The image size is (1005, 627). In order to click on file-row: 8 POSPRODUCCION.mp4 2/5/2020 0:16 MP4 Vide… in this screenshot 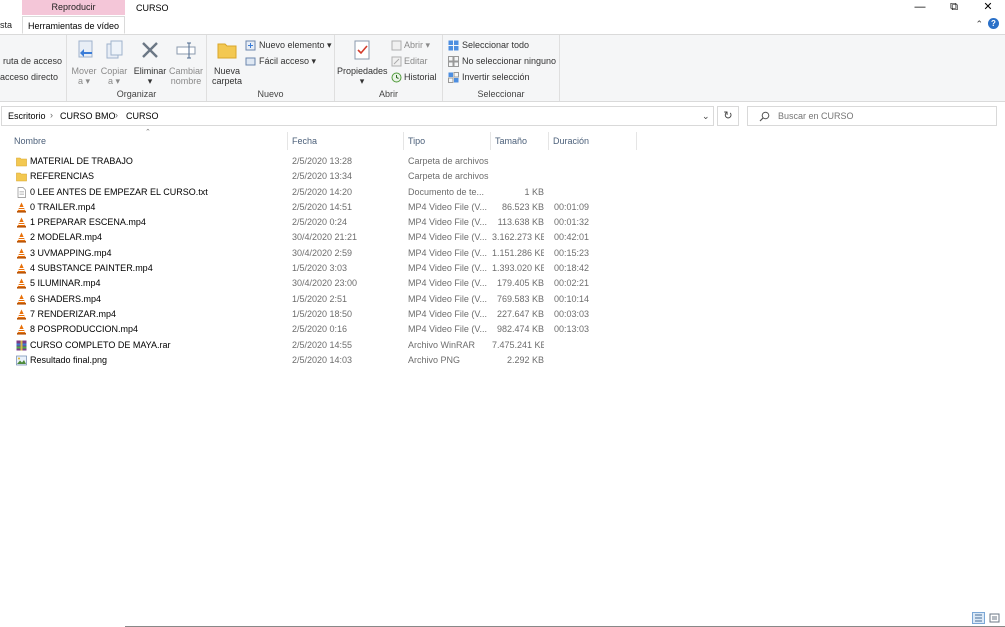, I will do `click(502, 329)`.